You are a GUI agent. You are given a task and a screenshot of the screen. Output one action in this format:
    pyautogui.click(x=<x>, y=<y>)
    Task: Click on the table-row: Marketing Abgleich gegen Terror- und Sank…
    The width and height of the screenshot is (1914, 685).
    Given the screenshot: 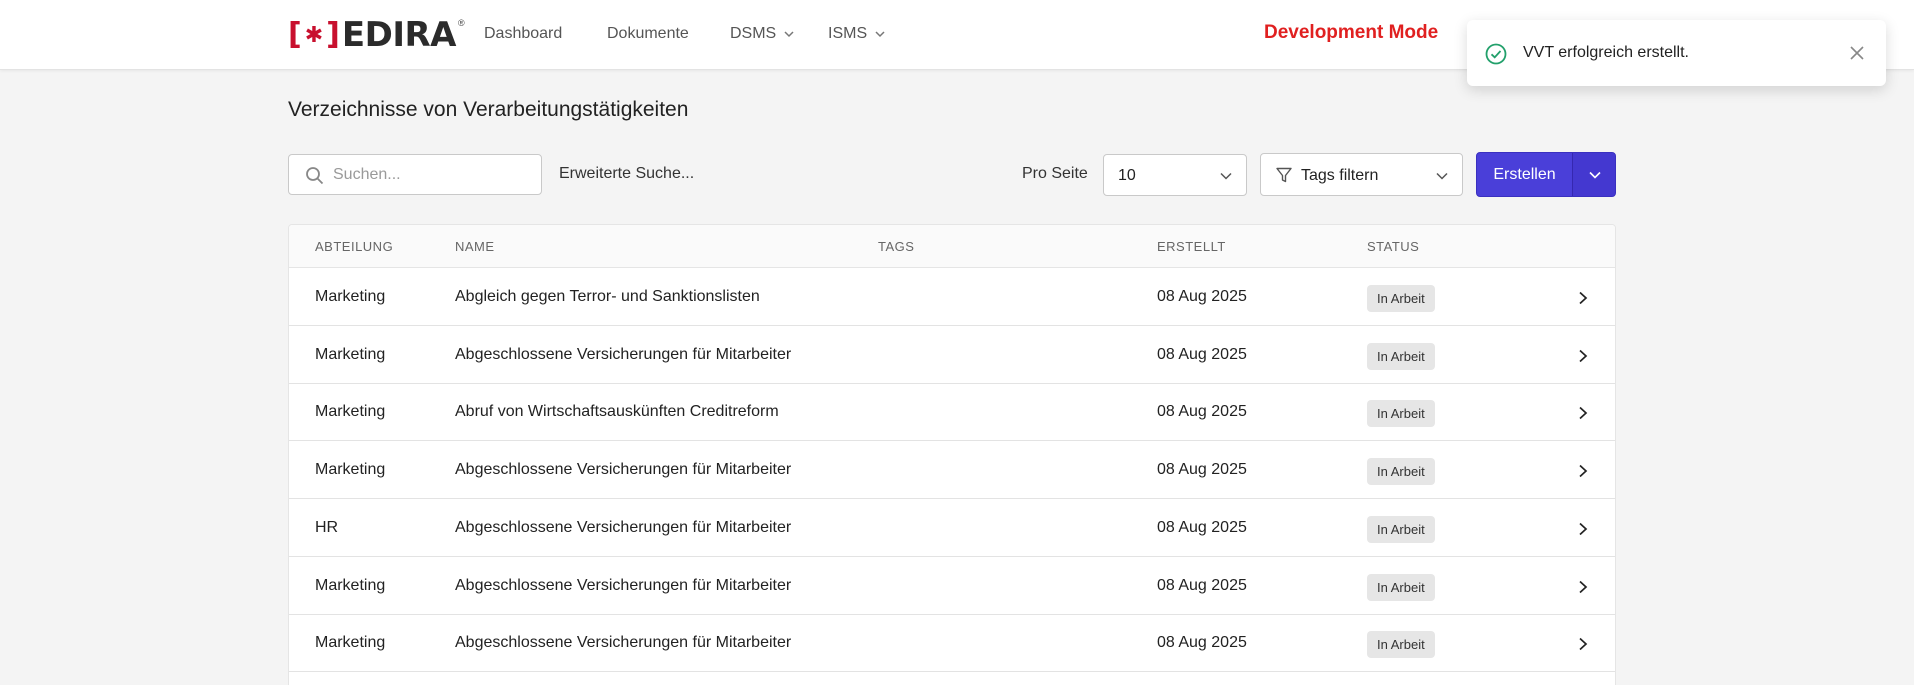 What is the action you would take?
    pyautogui.click(x=952, y=297)
    